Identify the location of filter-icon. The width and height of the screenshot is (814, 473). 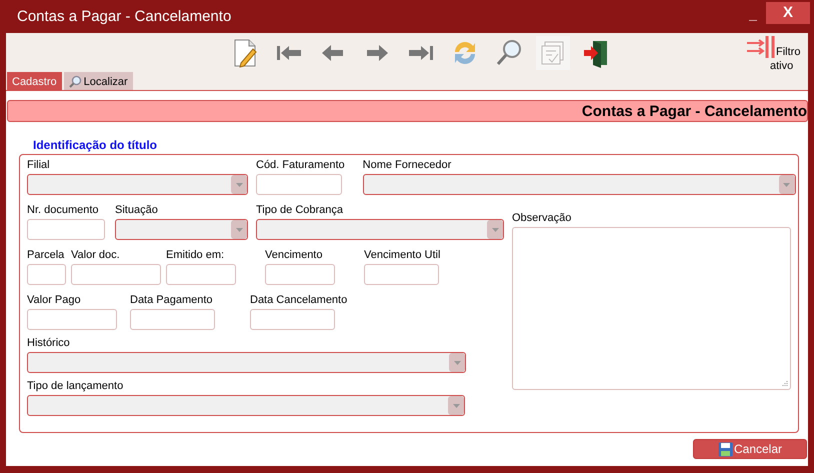
(761, 47).